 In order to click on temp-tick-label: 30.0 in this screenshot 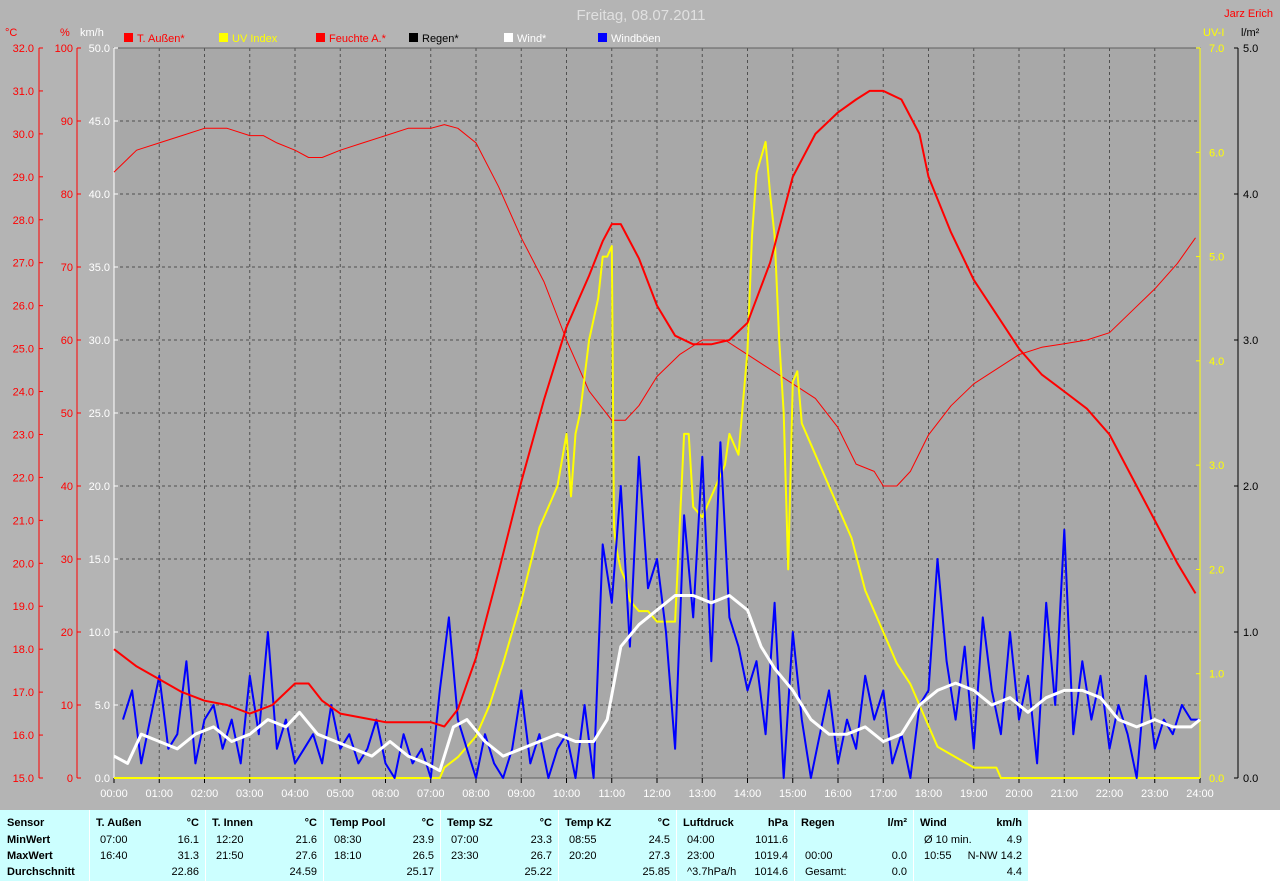, I will do `click(23, 135)`.